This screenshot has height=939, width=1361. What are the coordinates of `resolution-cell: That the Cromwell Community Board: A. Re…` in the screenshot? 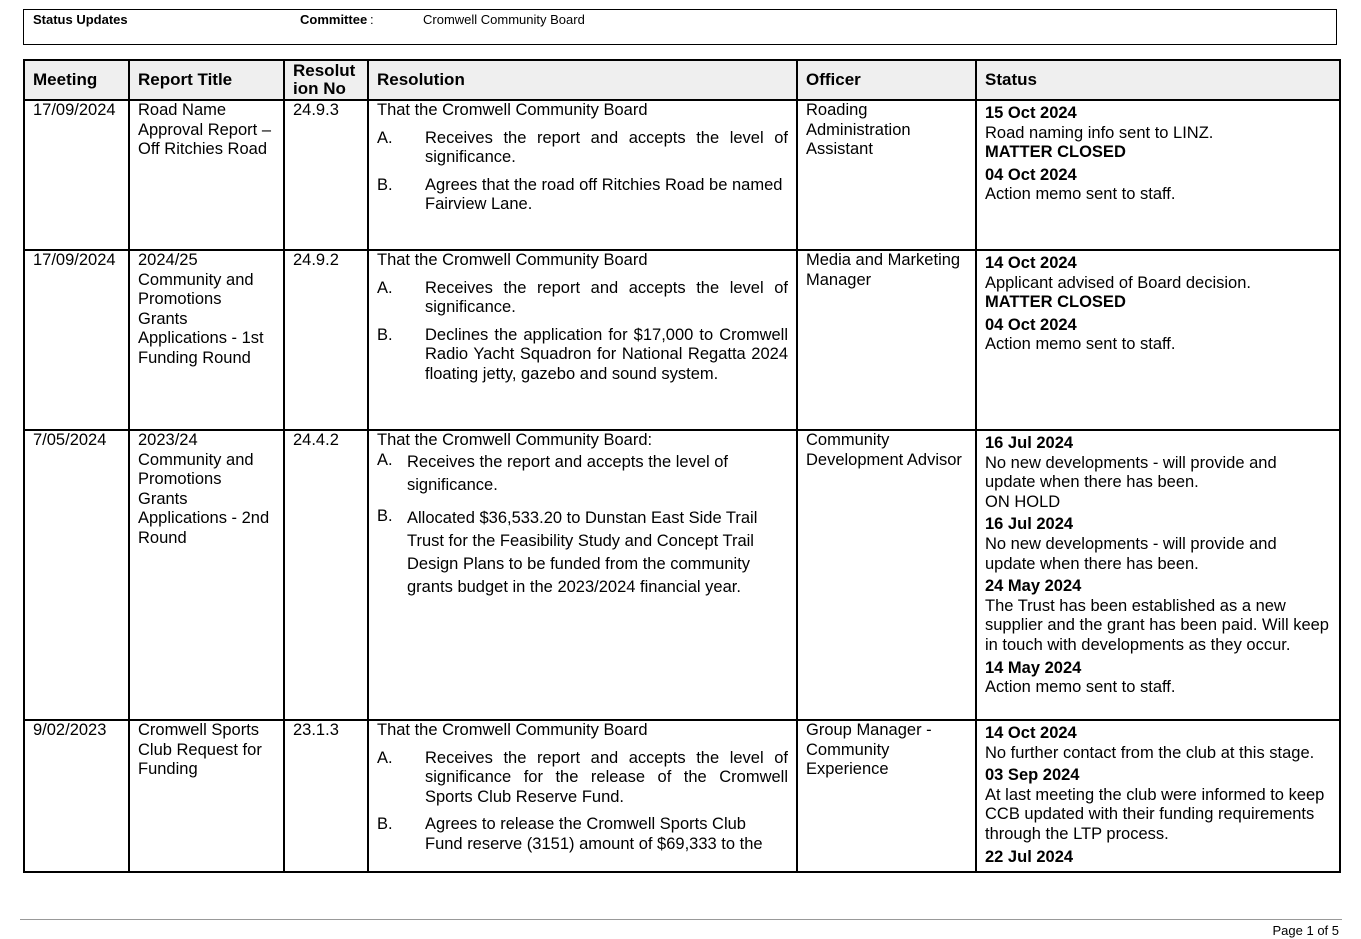 It's located at (582, 575).